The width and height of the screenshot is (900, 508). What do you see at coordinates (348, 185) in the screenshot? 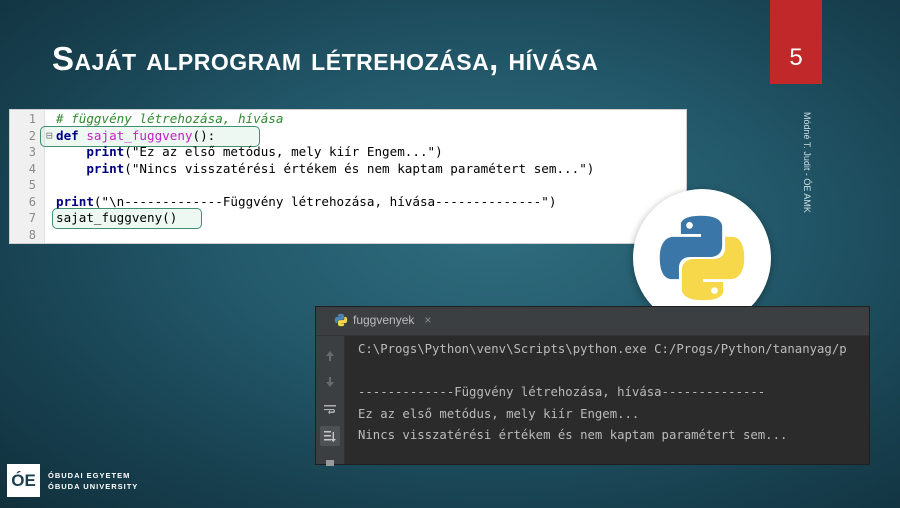
I see `code-line: 5` at bounding box center [348, 185].